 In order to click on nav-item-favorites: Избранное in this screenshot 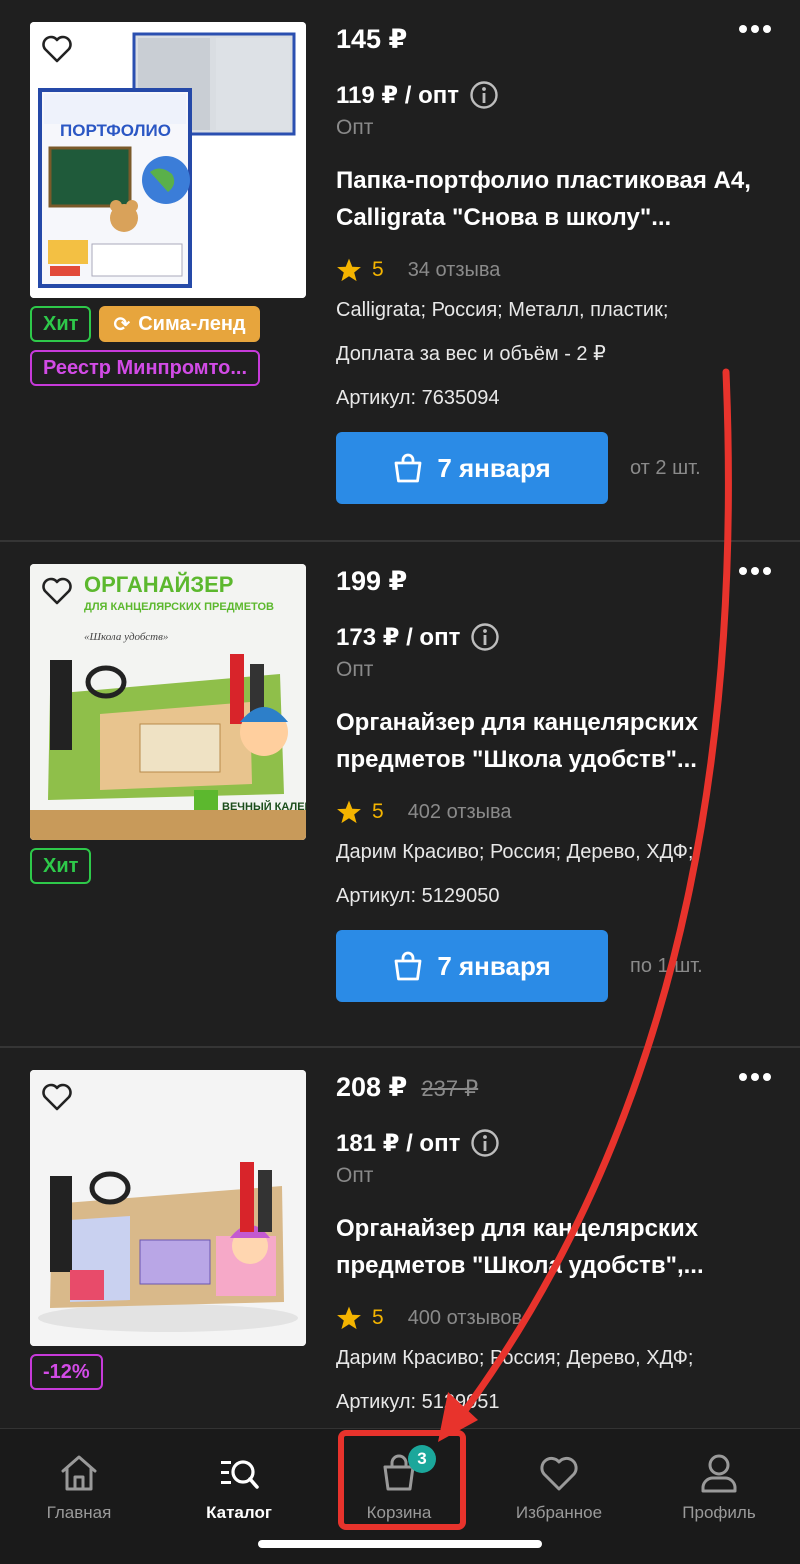, I will do `click(559, 1487)`.